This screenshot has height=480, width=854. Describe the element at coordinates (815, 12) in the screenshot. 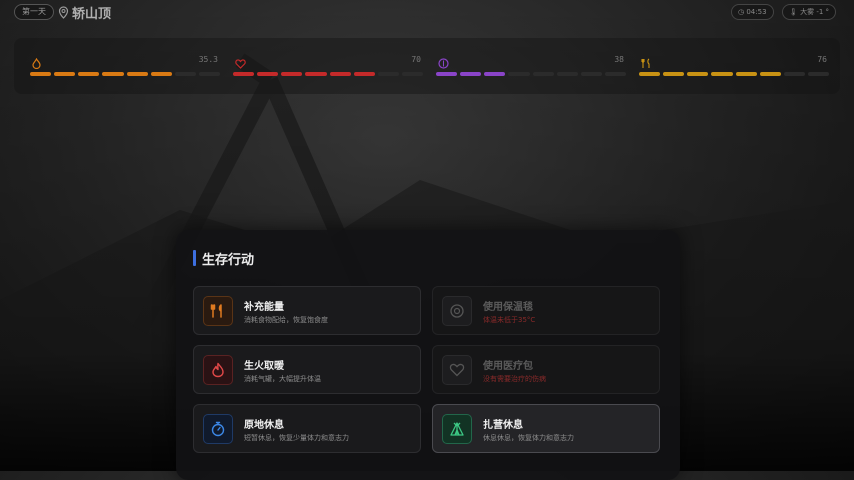

I see `weather-value: 大雾 -1 °` at that location.